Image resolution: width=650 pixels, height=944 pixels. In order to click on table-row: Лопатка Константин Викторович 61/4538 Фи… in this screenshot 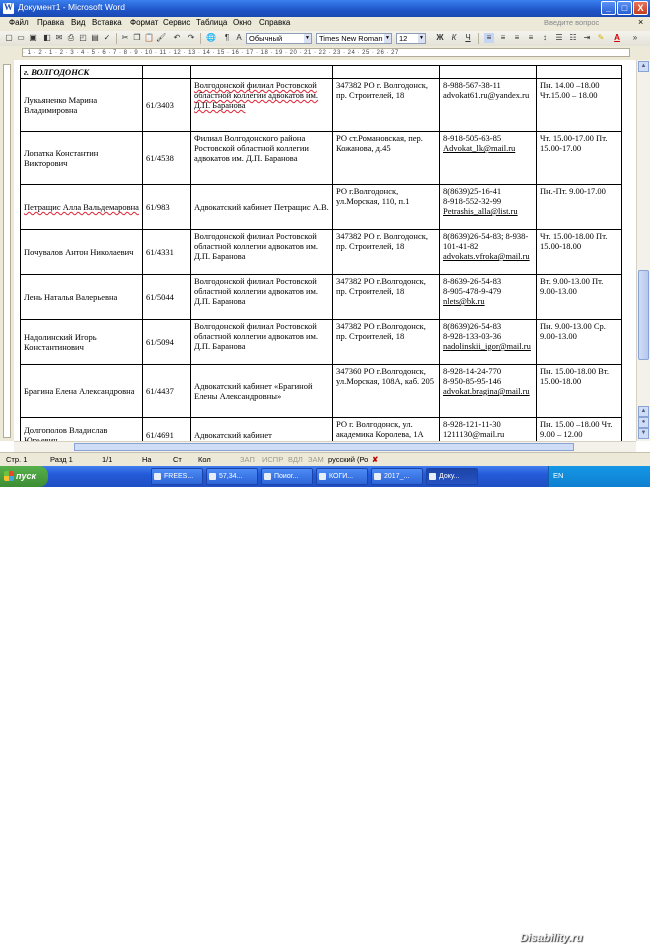, I will do `click(321, 158)`.